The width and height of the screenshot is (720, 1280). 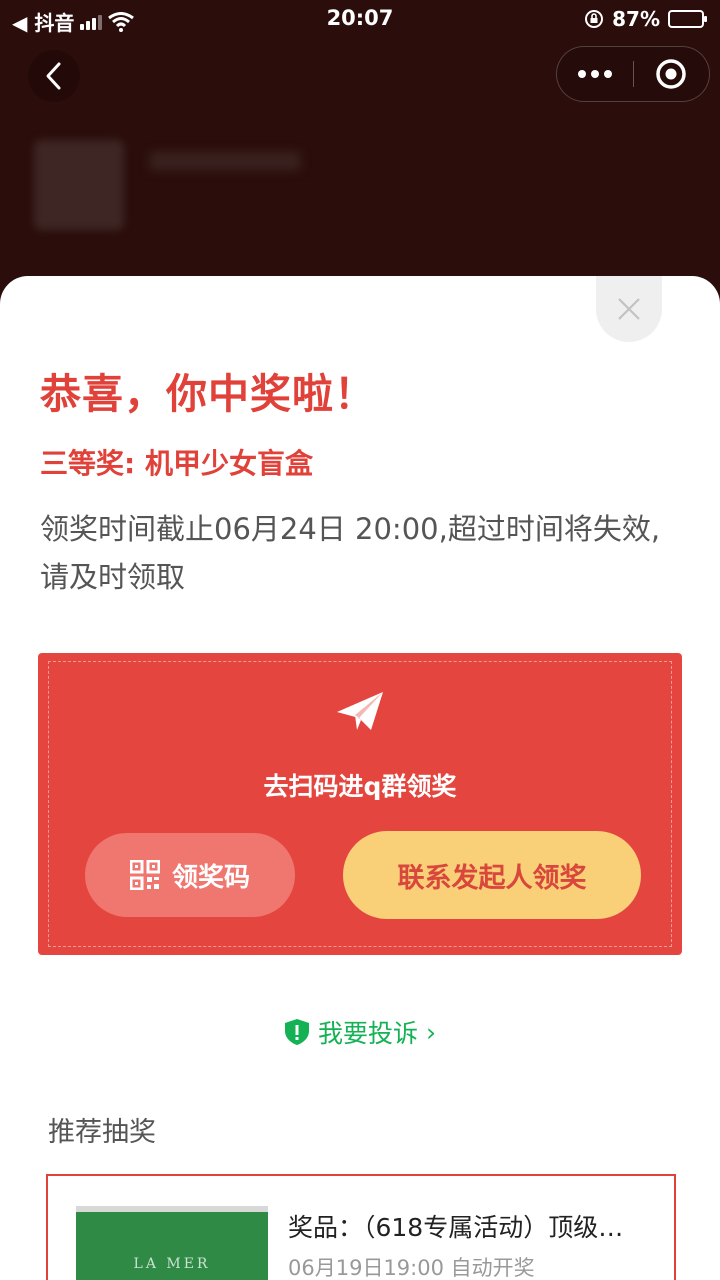 What do you see at coordinates (176, 463) in the screenshot?
I see `prize-label: 三等奖: 机甲少女盲盒` at bounding box center [176, 463].